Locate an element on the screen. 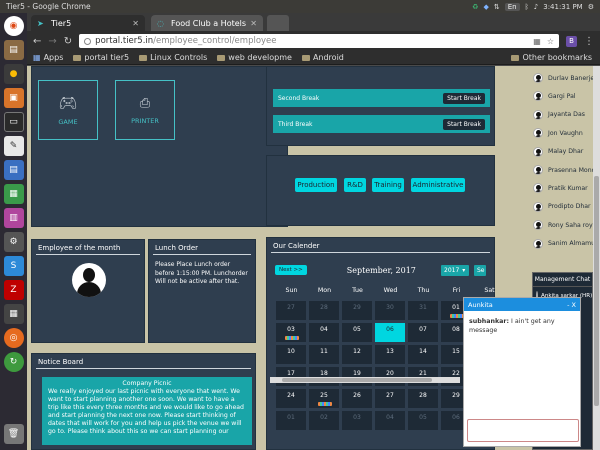  department-training-button: Training is located at coordinates (388, 185).